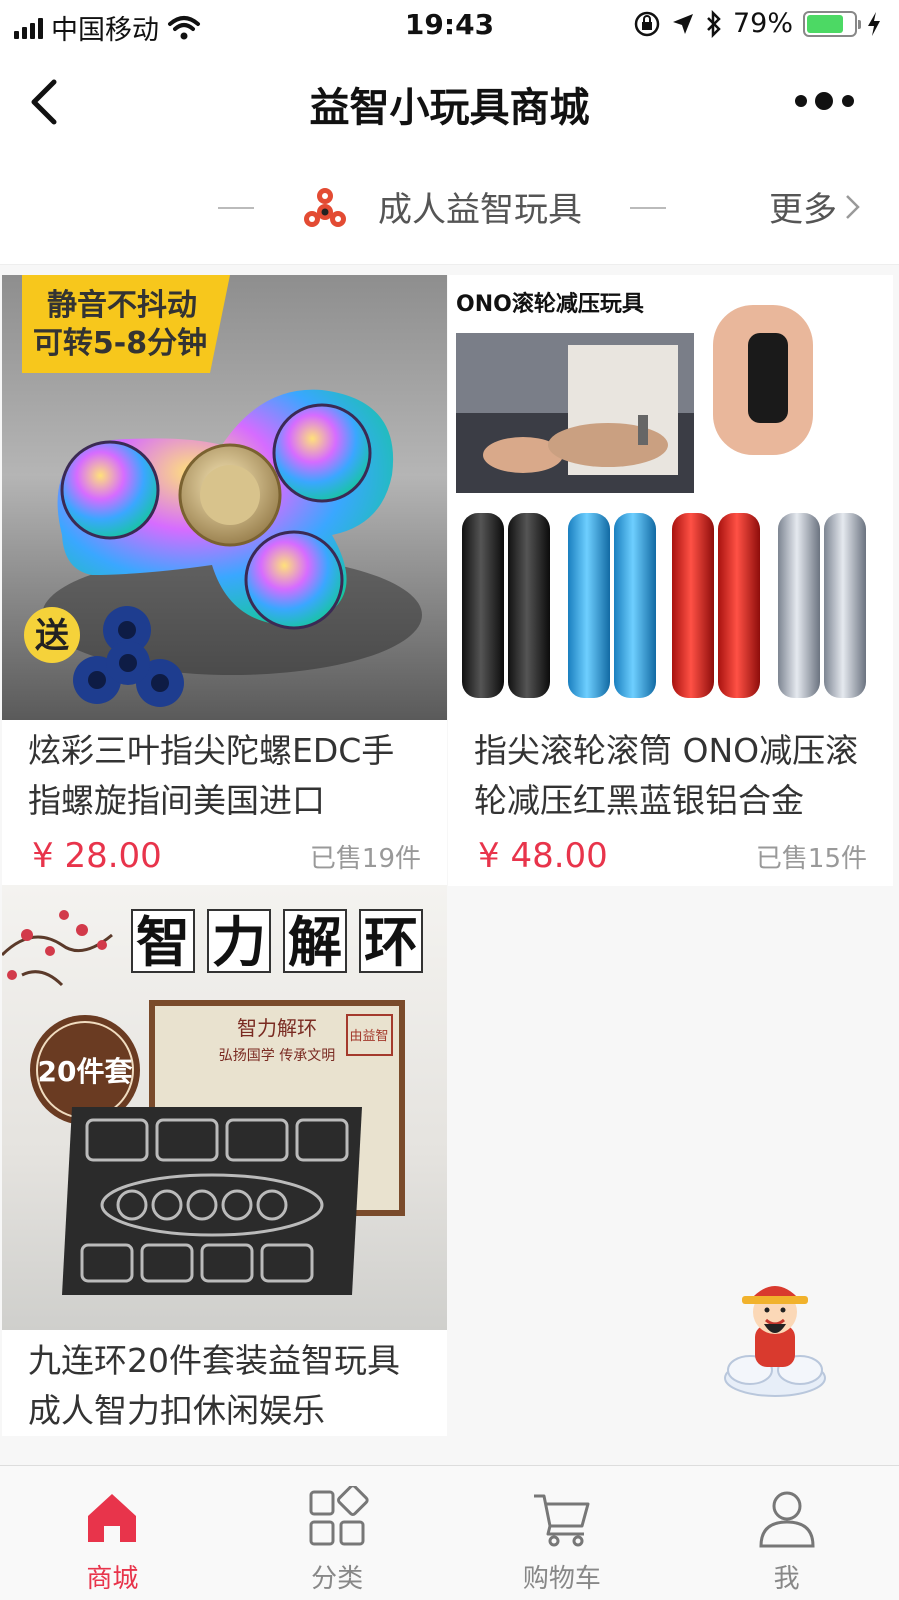 The height and width of the screenshot is (1600, 899). What do you see at coordinates (787, 1519) in the screenshot?
I see `user-icon` at bounding box center [787, 1519].